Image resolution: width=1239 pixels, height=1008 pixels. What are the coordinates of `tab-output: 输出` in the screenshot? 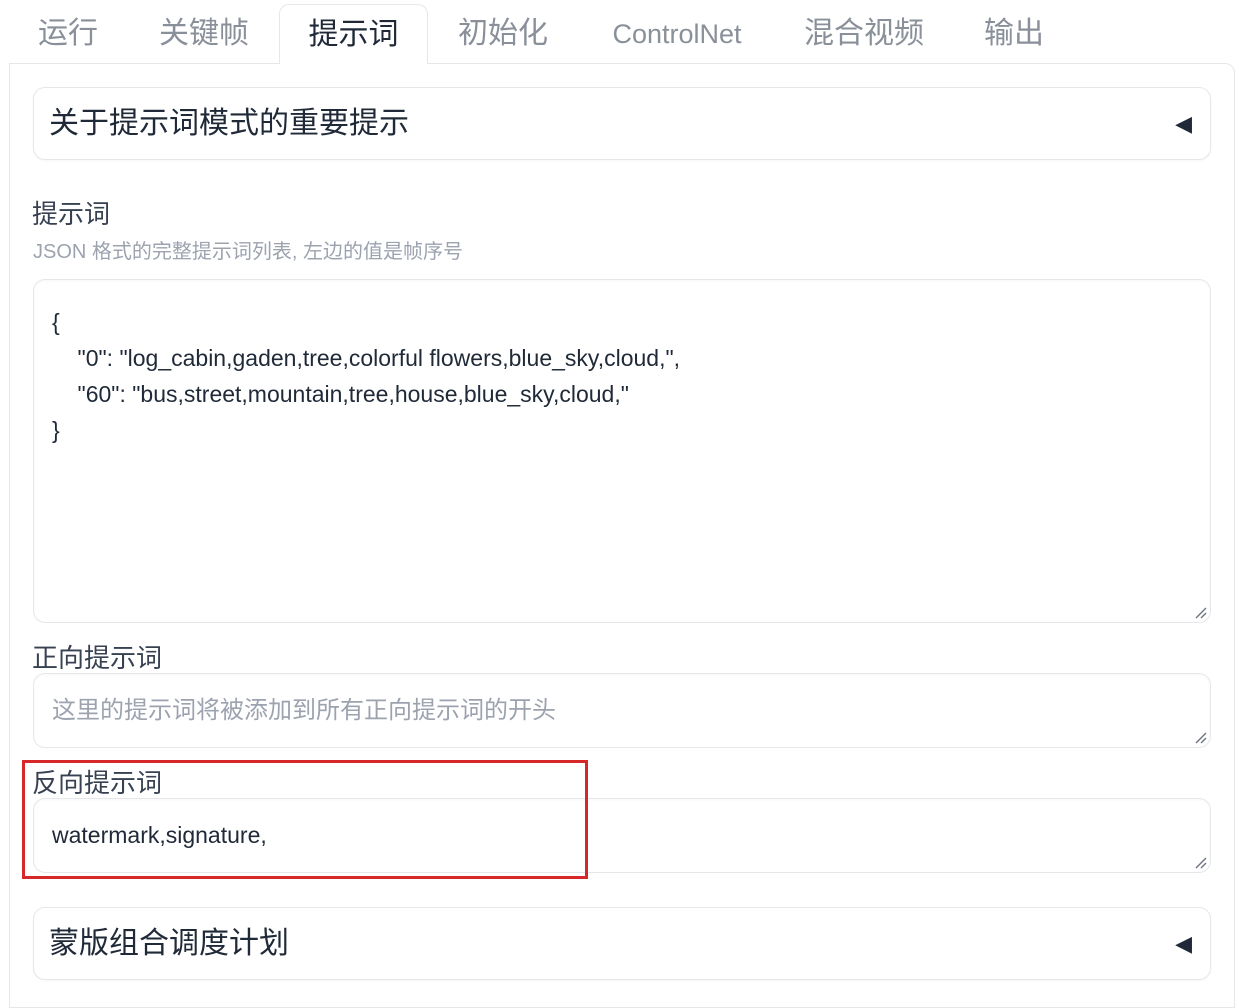 It's located at (1014, 34).